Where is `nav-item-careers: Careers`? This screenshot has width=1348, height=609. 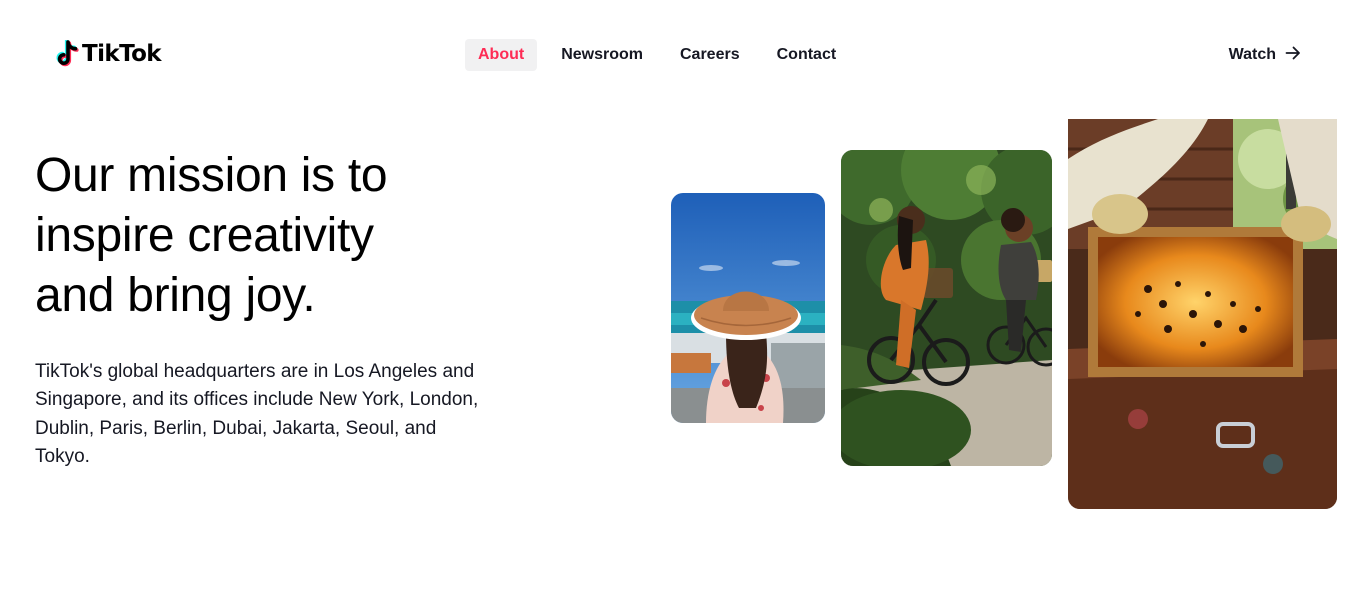
nav-item-careers: Careers is located at coordinates (710, 55).